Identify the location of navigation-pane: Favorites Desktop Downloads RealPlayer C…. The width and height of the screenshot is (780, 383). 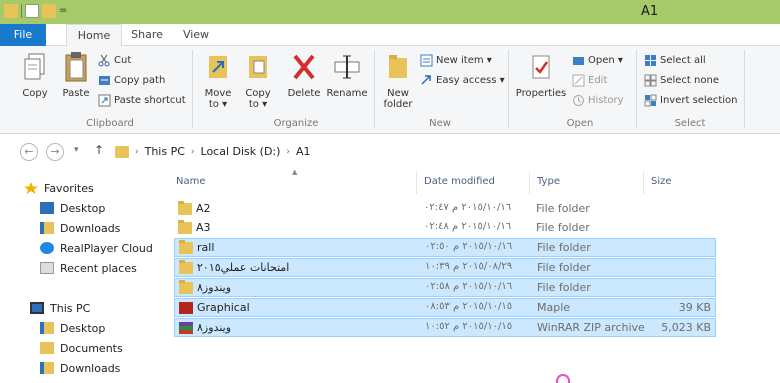
(80, 275).